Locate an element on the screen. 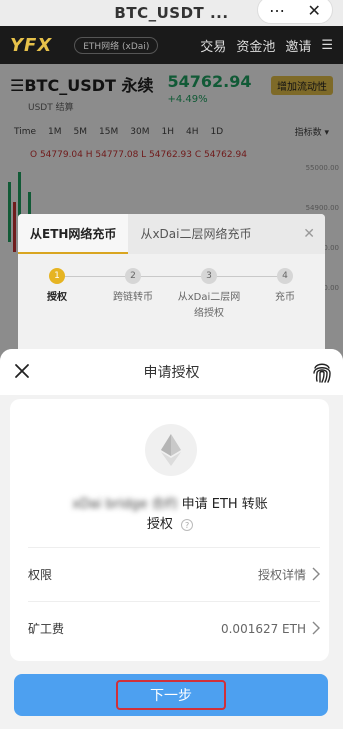 This screenshot has width=343, height=729. contract-address: xDai bridge 合约 is located at coordinates (125, 504).